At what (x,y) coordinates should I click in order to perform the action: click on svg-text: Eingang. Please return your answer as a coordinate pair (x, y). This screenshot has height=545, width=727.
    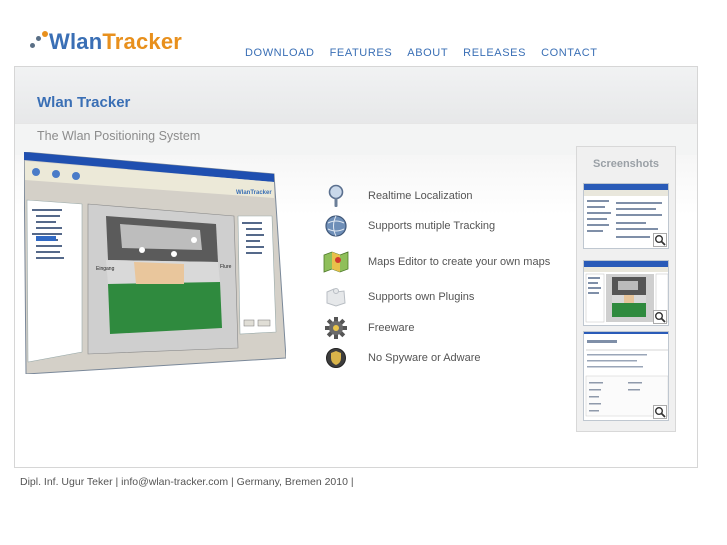
    Looking at the image, I should click on (105, 269).